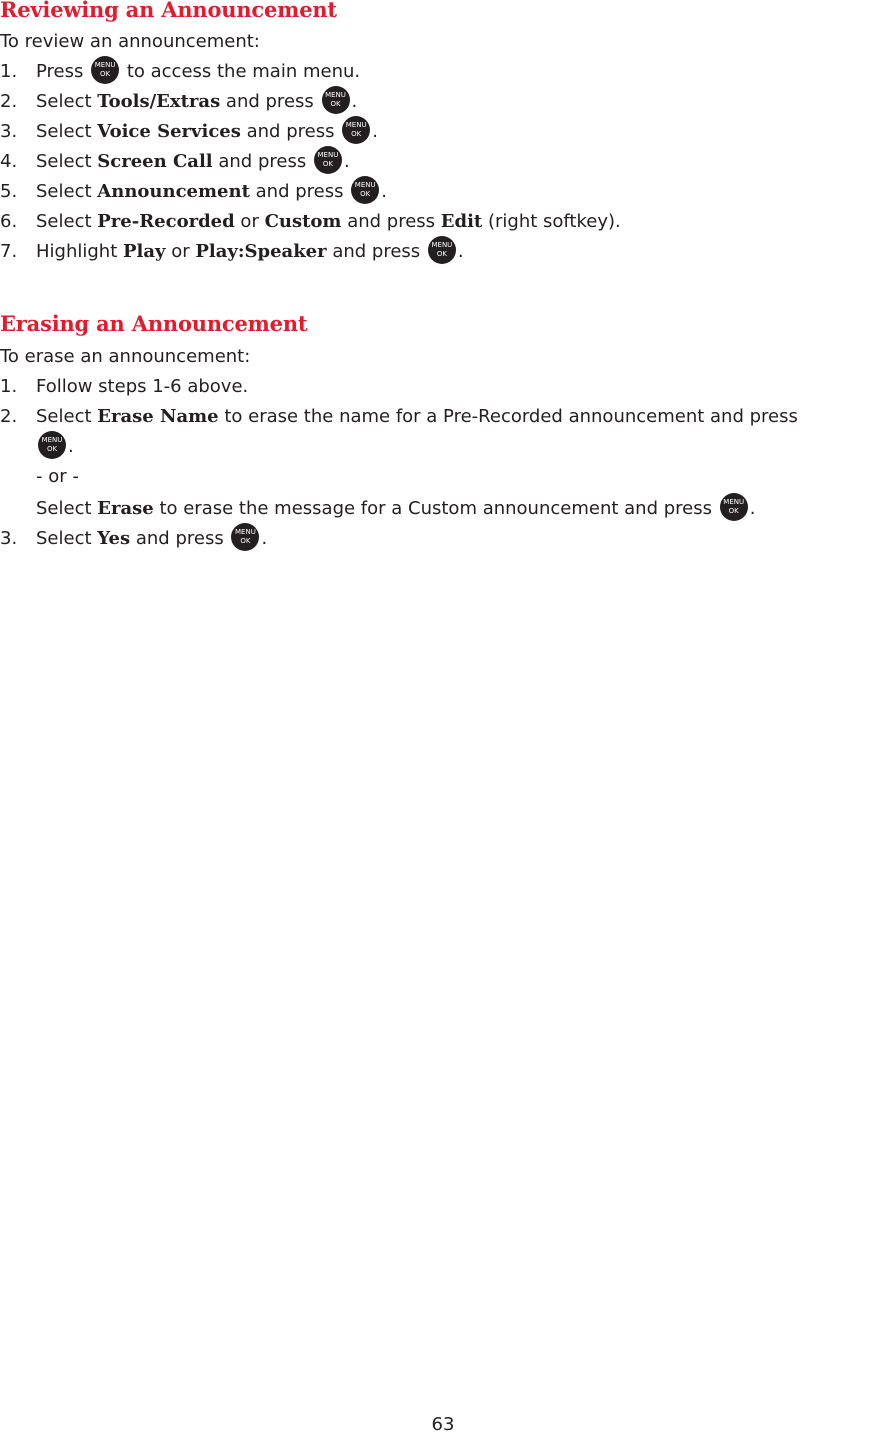 The image size is (886, 1444). What do you see at coordinates (57, 476) in the screenshot?
I see `or-separator: - or -` at bounding box center [57, 476].